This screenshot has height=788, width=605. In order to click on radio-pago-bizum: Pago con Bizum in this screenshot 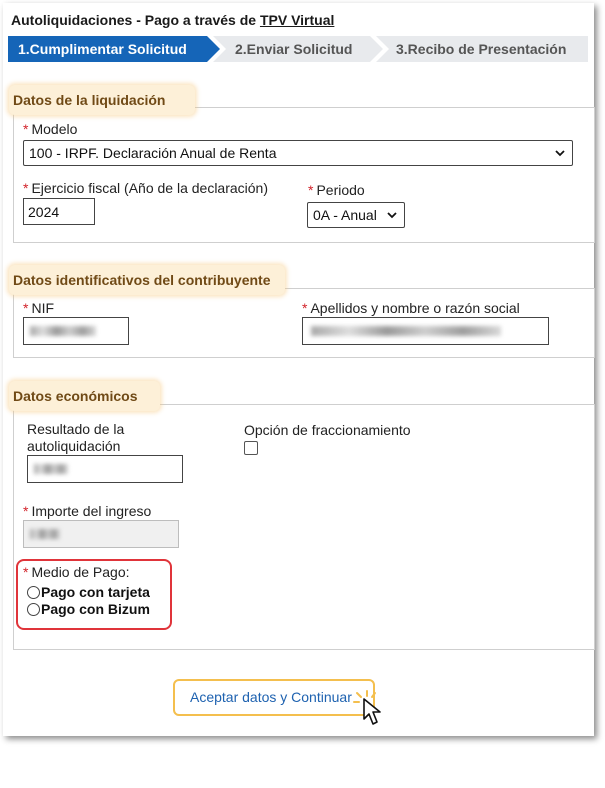, I will do `click(88, 609)`.